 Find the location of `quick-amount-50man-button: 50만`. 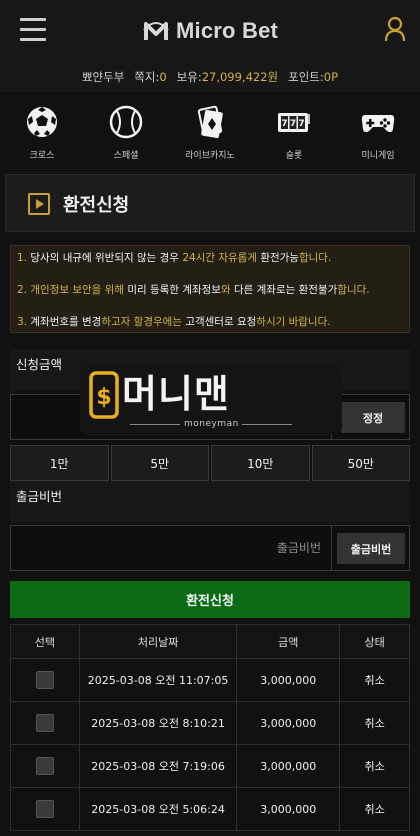

quick-amount-50man-button: 50만 is located at coordinates (360, 463).